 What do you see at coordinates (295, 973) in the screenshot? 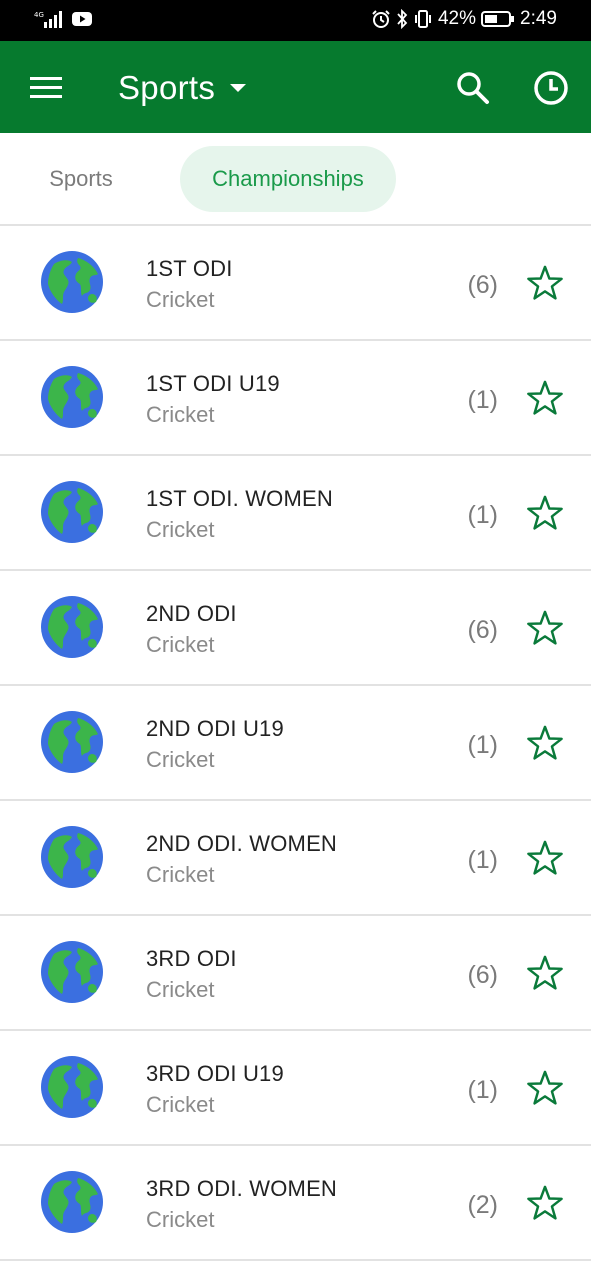
I see `list-item: 3RD ODI Cricket (6)` at bounding box center [295, 973].